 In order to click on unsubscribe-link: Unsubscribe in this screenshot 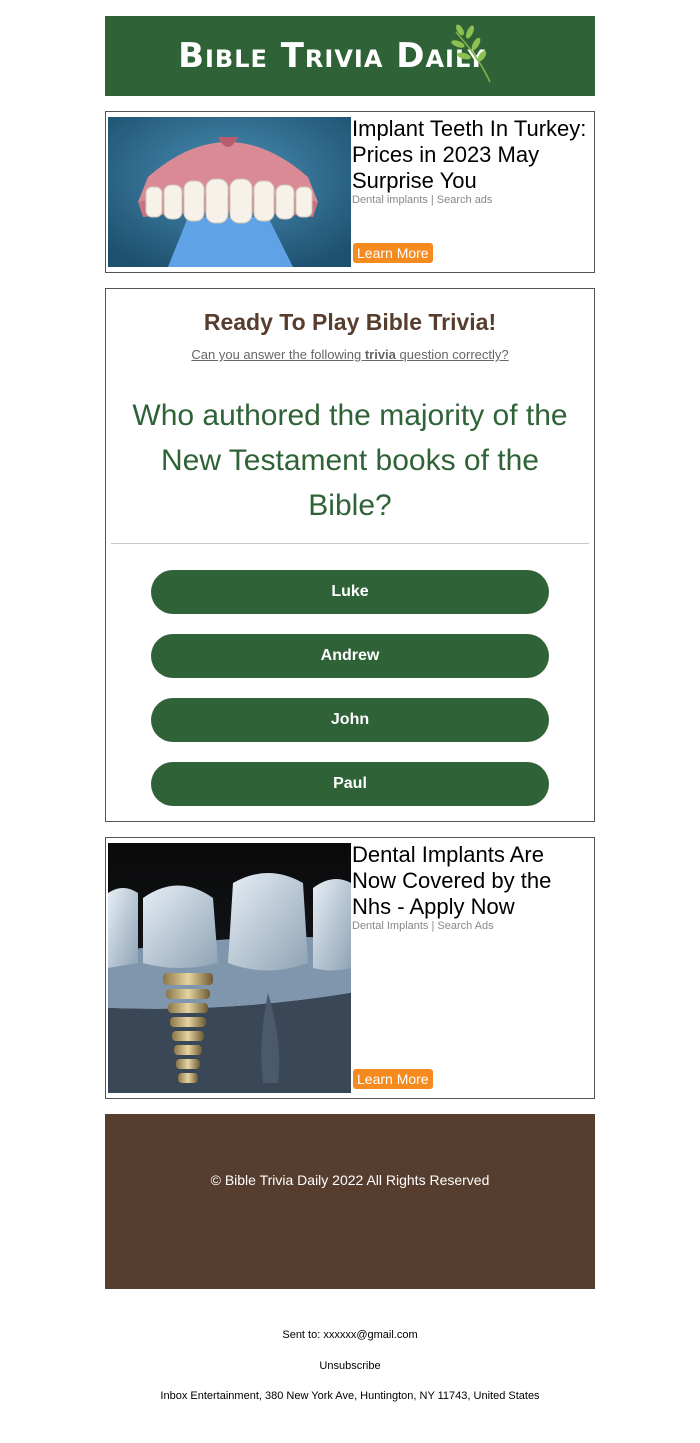, I will do `click(350, 1366)`.